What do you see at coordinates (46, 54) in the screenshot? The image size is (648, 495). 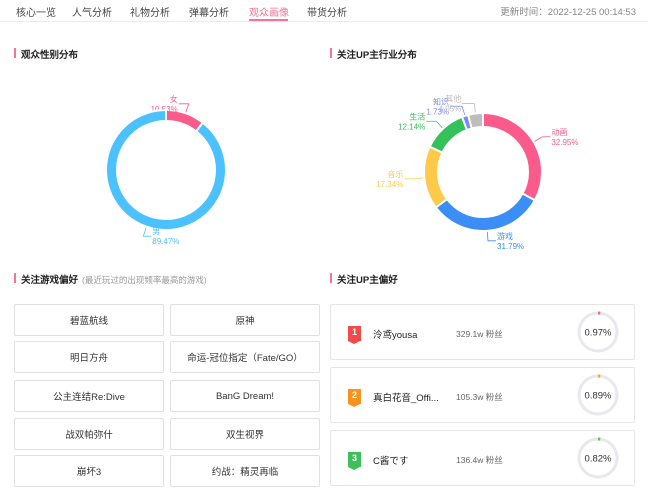 I see `gender-section-title: 观众性别分布` at bounding box center [46, 54].